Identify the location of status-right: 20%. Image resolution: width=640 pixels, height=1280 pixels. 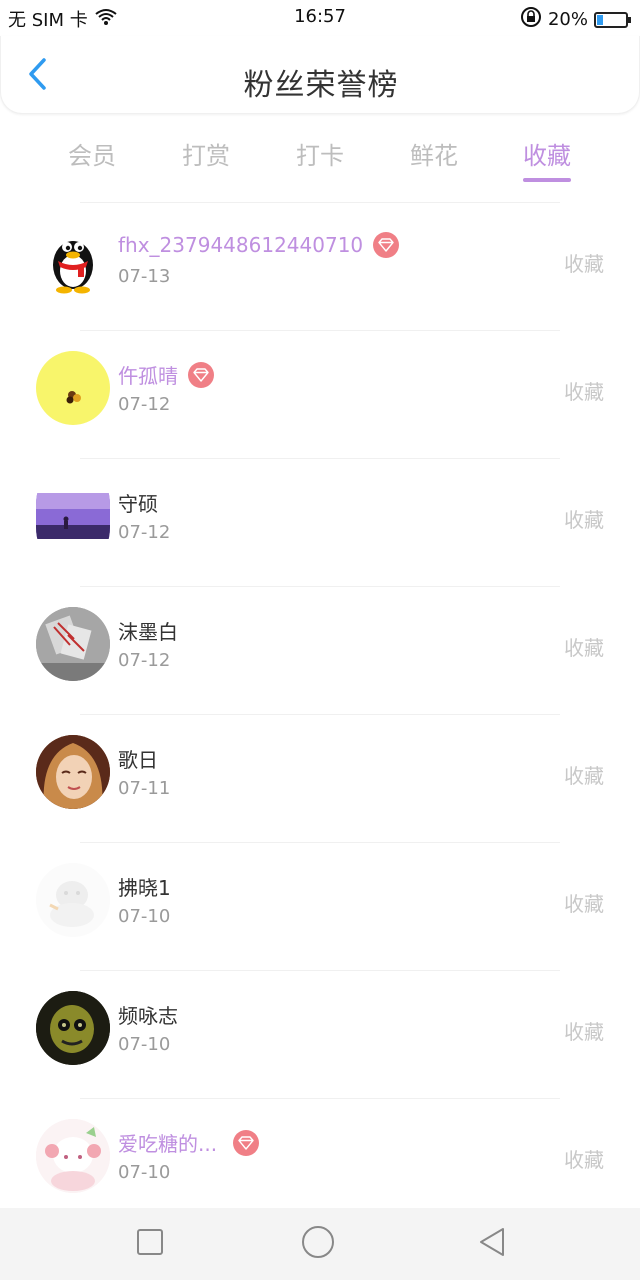
(575, 19).